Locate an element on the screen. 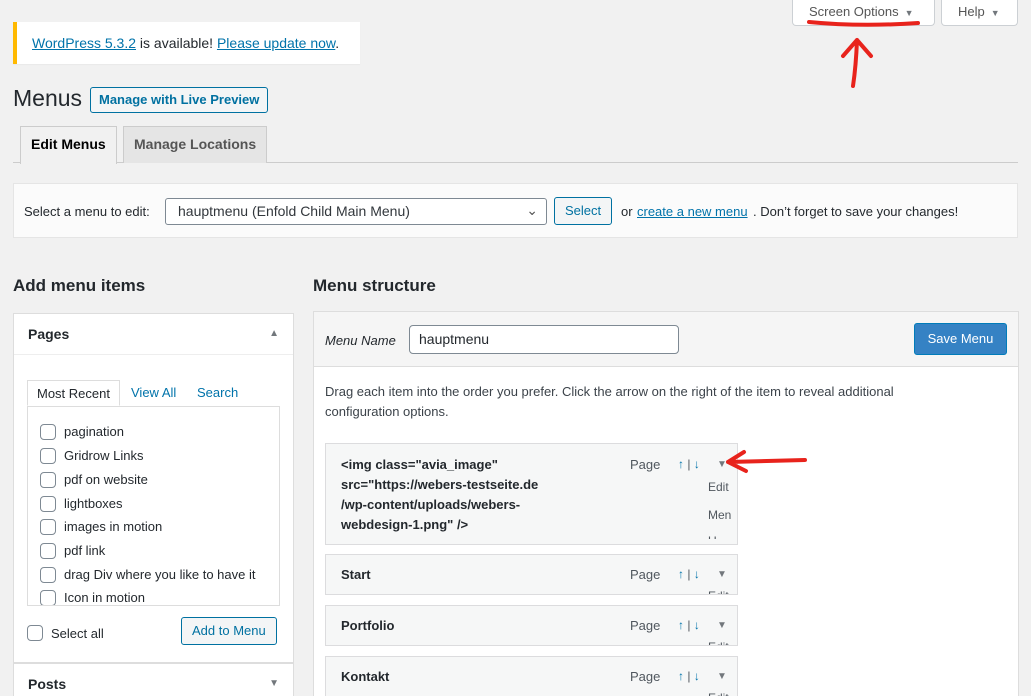  annotation-left-arrow is located at coordinates (766, 461).